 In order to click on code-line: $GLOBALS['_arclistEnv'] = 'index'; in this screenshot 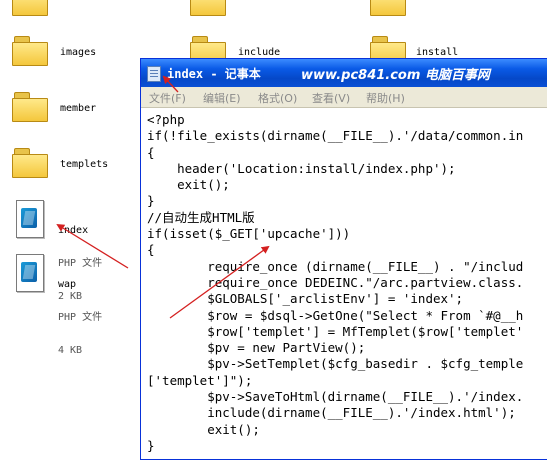, I will do `click(305, 299)`.